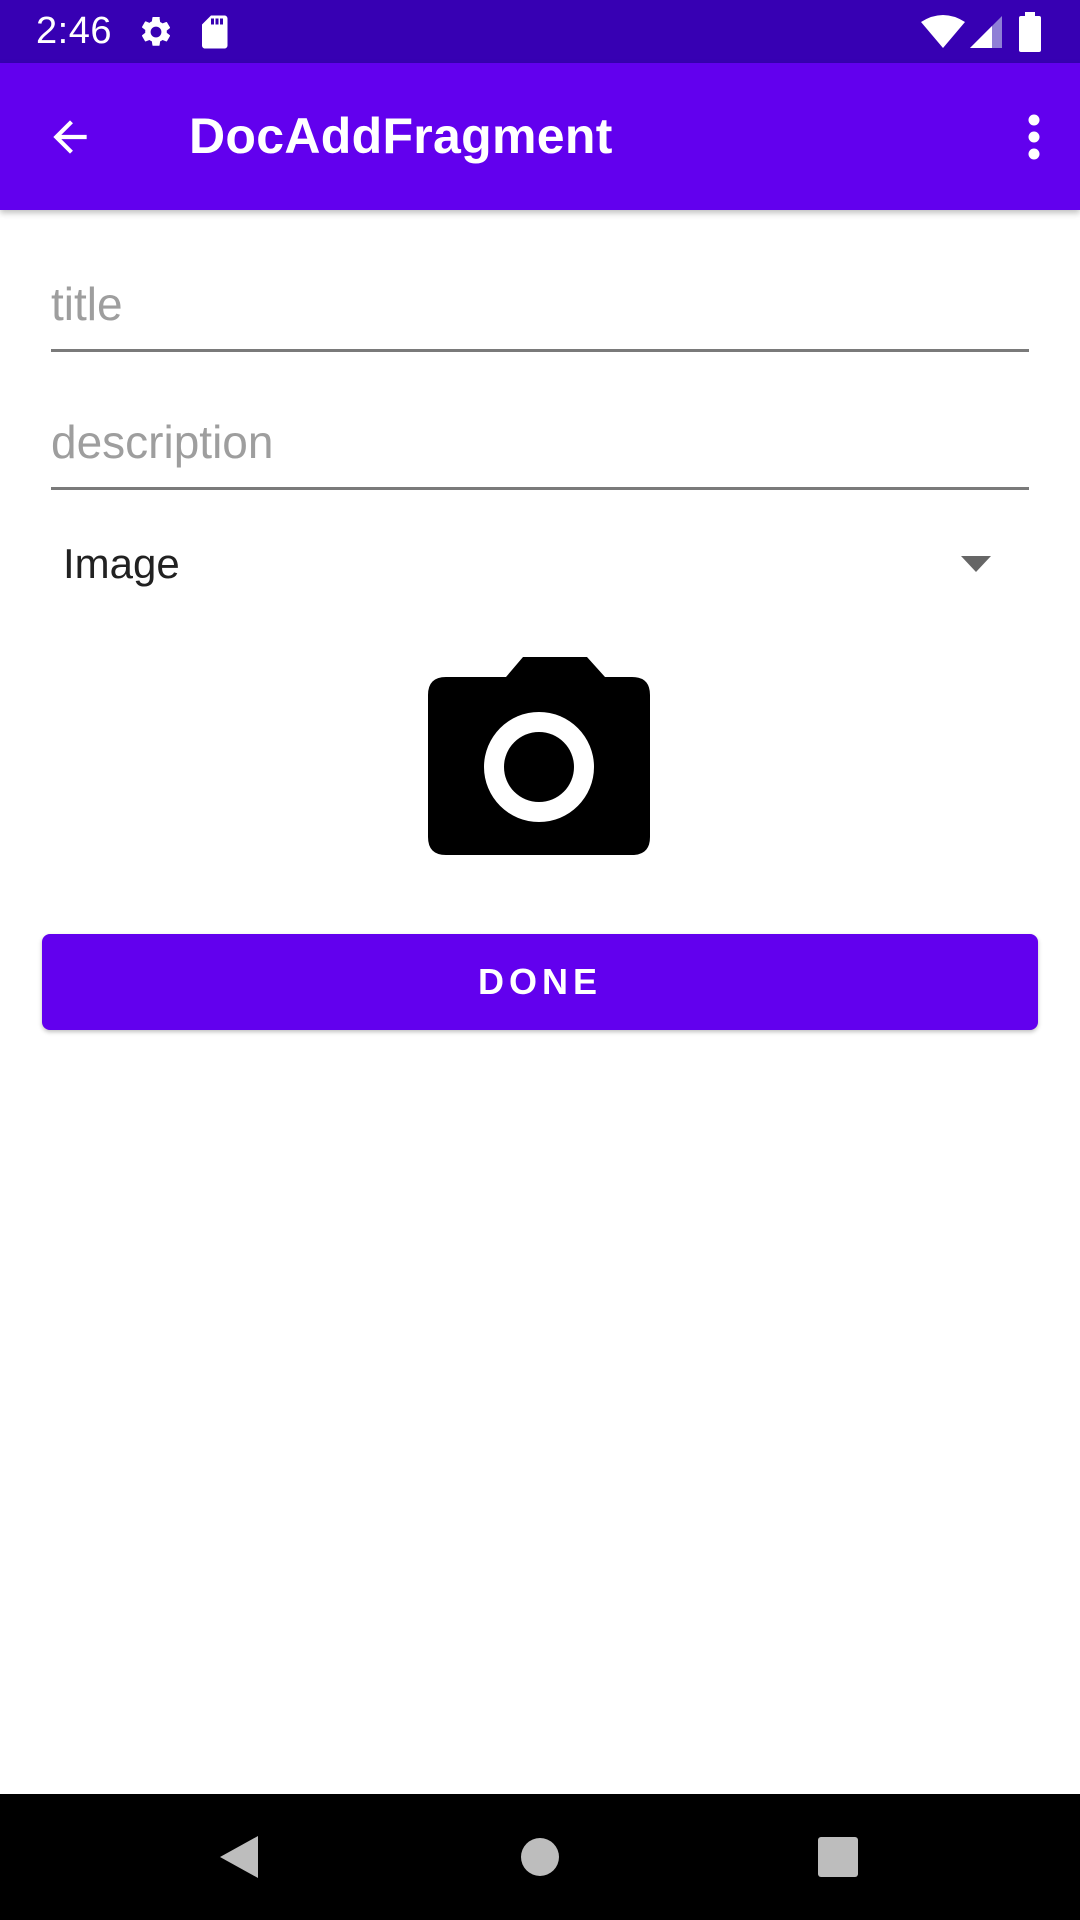 The height and width of the screenshot is (1920, 1080). I want to click on overflow-menu-button, so click(1034, 137).